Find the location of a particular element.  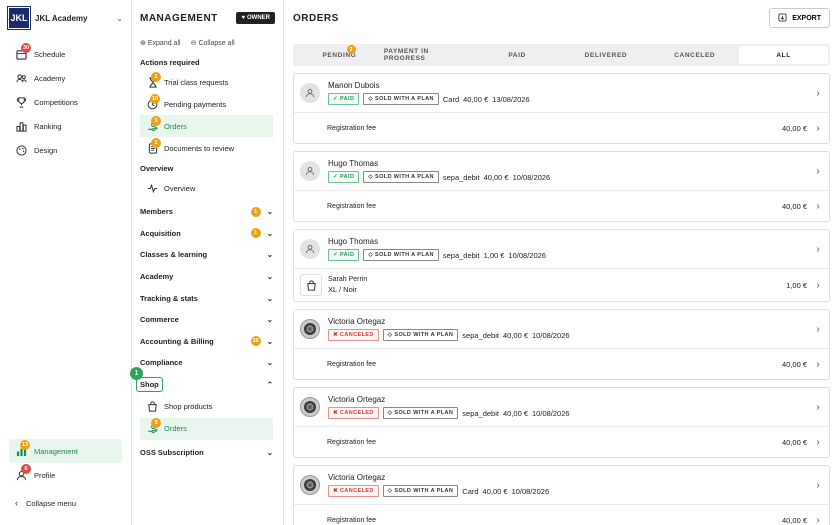

wheel-icon is located at coordinates (310, 407).